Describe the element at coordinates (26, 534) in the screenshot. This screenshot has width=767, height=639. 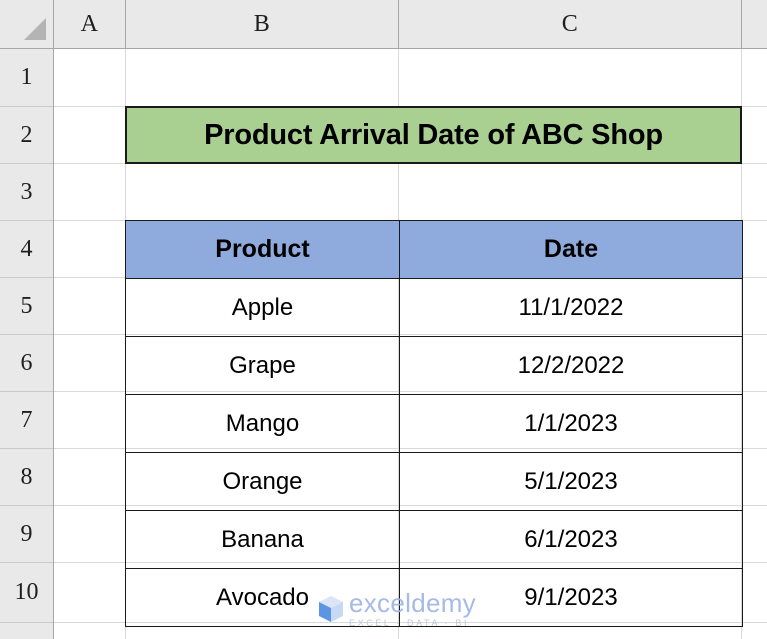
I see `row-header-9: 9` at that location.